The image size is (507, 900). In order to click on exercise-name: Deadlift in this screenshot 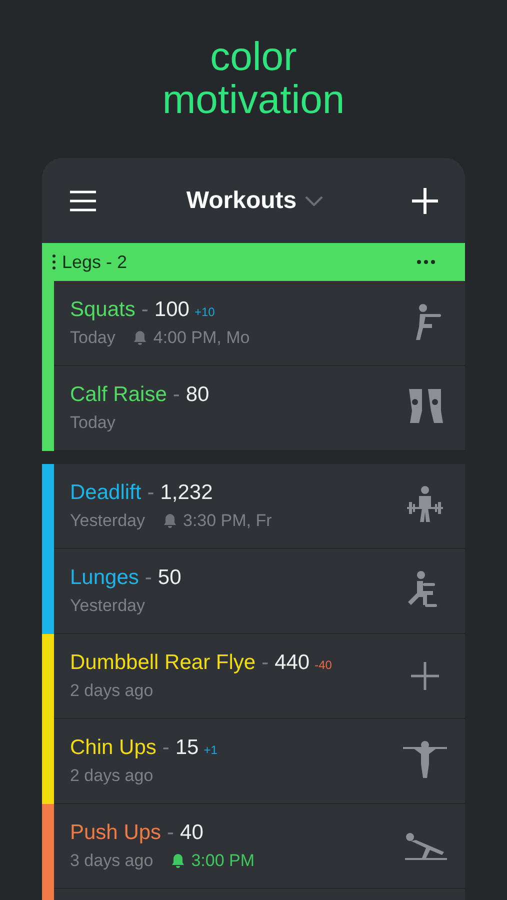, I will do `click(106, 493)`.